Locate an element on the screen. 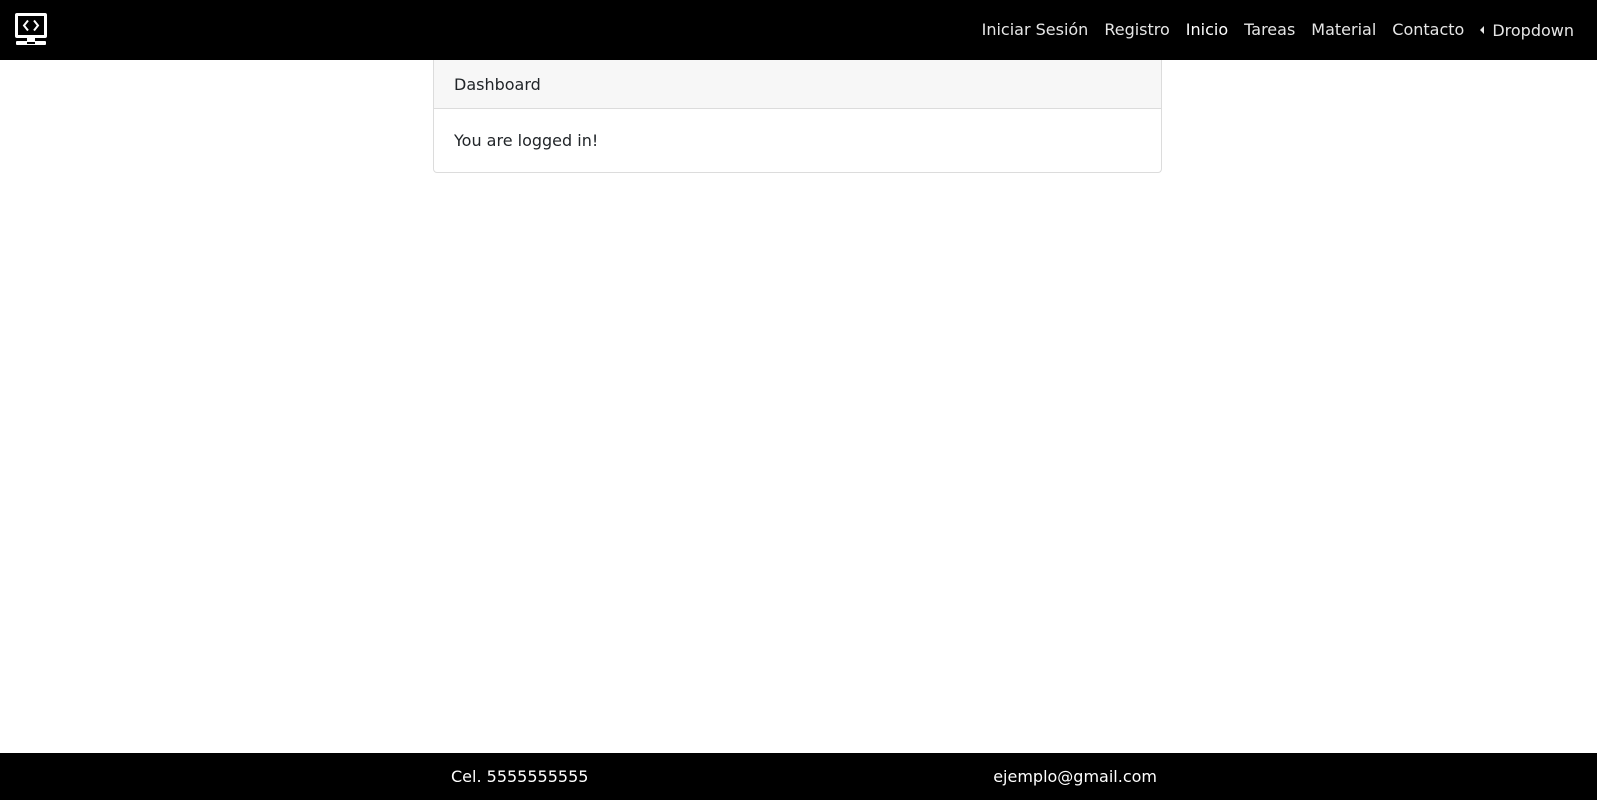 This screenshot has width=1597, height=800. footer-email: ejemplo@gmail.com is located at coordinates (1075, 776).